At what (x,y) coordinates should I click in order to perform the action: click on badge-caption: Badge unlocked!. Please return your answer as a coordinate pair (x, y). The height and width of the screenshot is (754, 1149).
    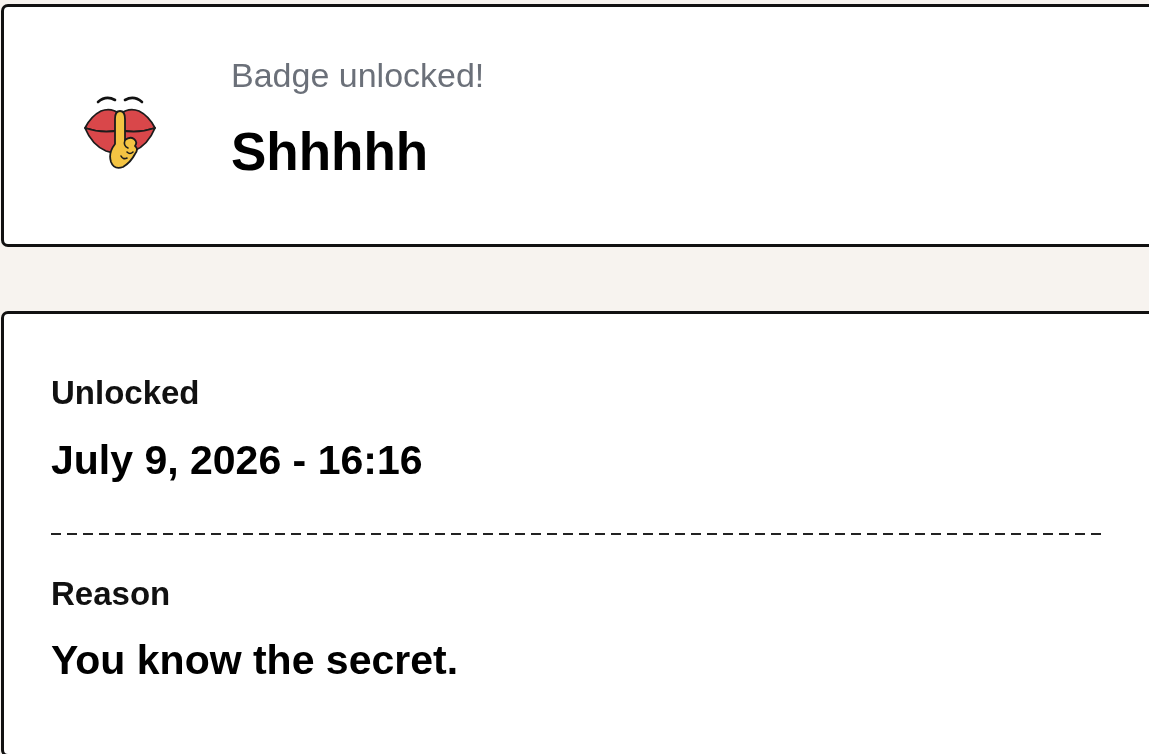
    Looking at the image, I should click on (358, 75).